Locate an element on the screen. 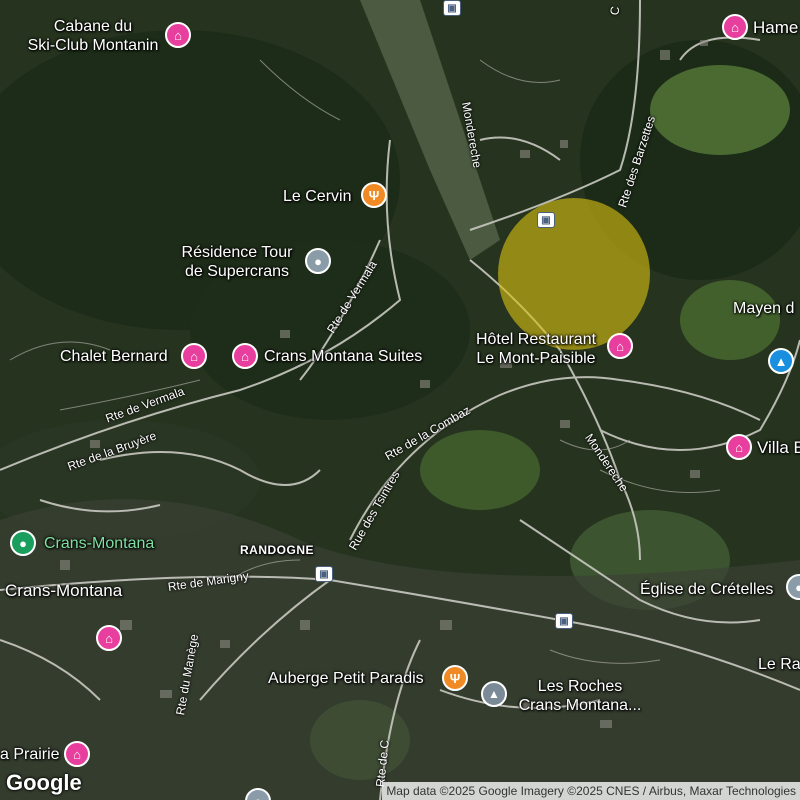  highlighted-area is located at coordinates (574, 274).